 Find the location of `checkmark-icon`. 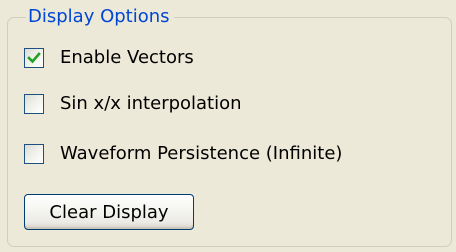

checkmark-icon is located at coordinates (34, 58).